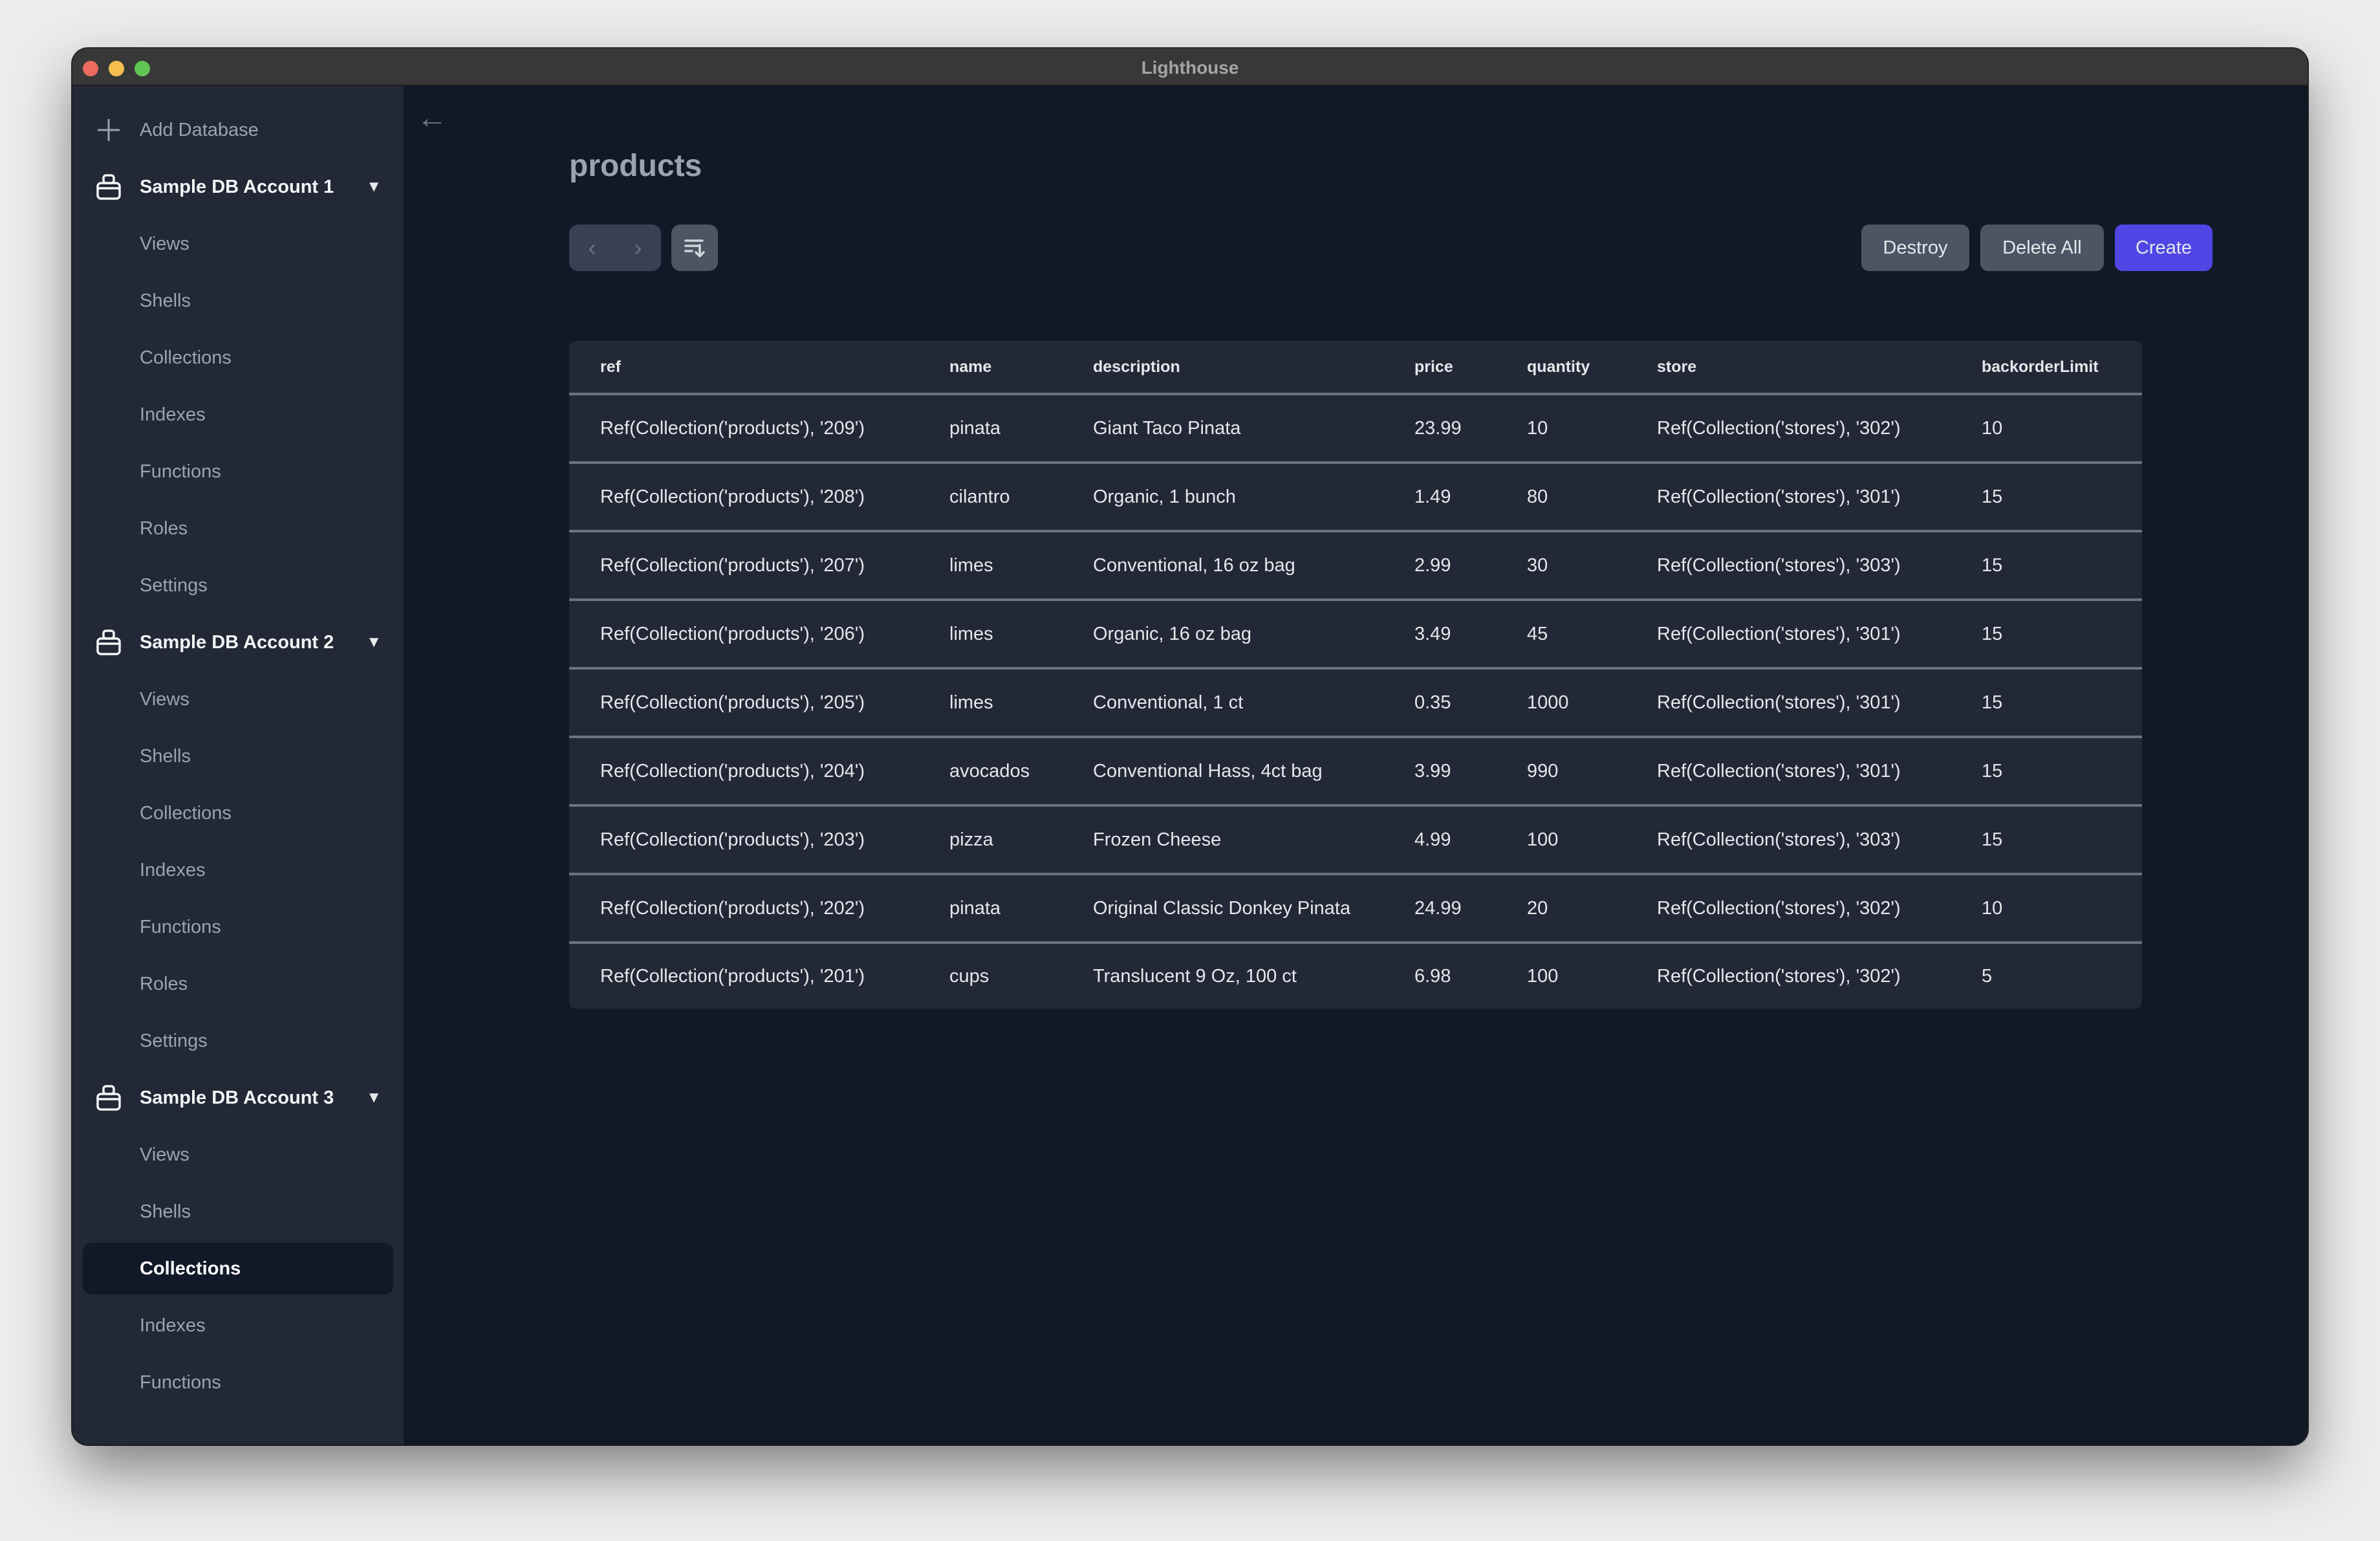 This screenshot has width=2380, height=1541. Describe the element at coordinates (432, 118) in the screenshot. I see `back-arrow-icon: ←` at that location.